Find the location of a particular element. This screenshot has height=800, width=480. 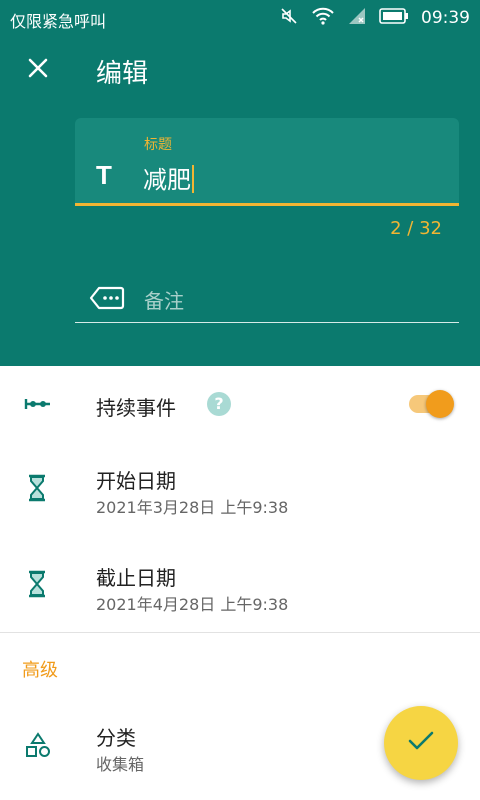

help-icon: ? is located at coordinates (219, 404).